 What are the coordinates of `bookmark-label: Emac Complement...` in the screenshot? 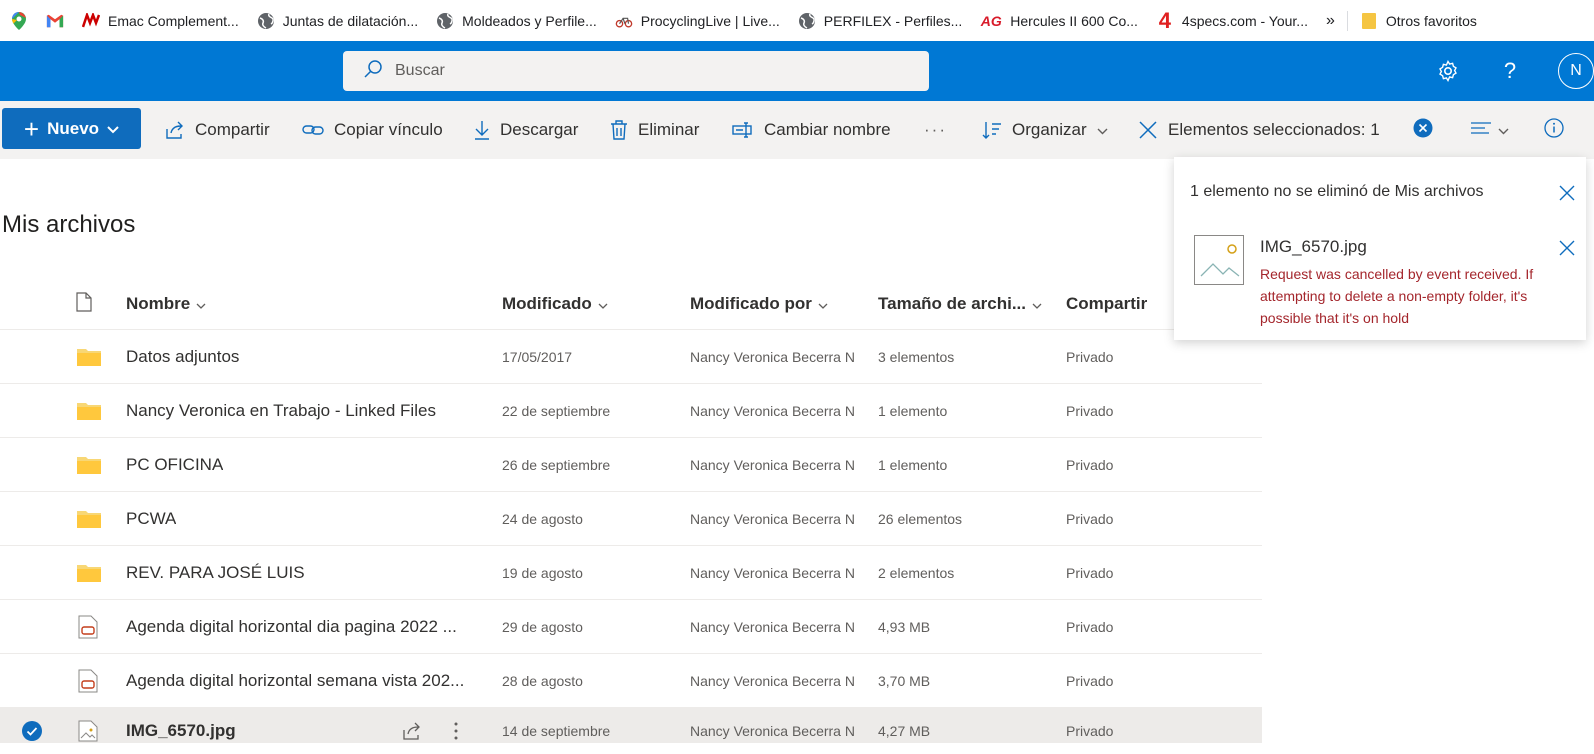 It's located at (173, 20).